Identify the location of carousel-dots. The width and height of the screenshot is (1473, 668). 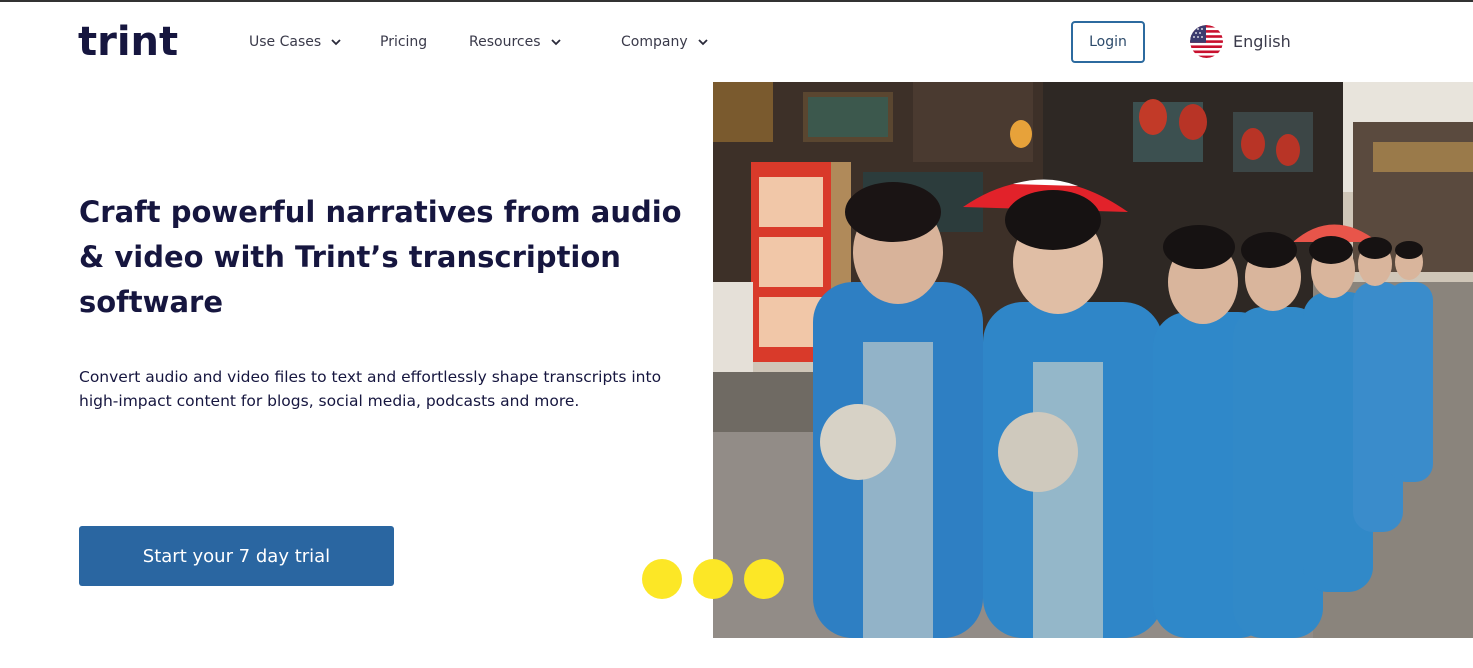
(713, 579).